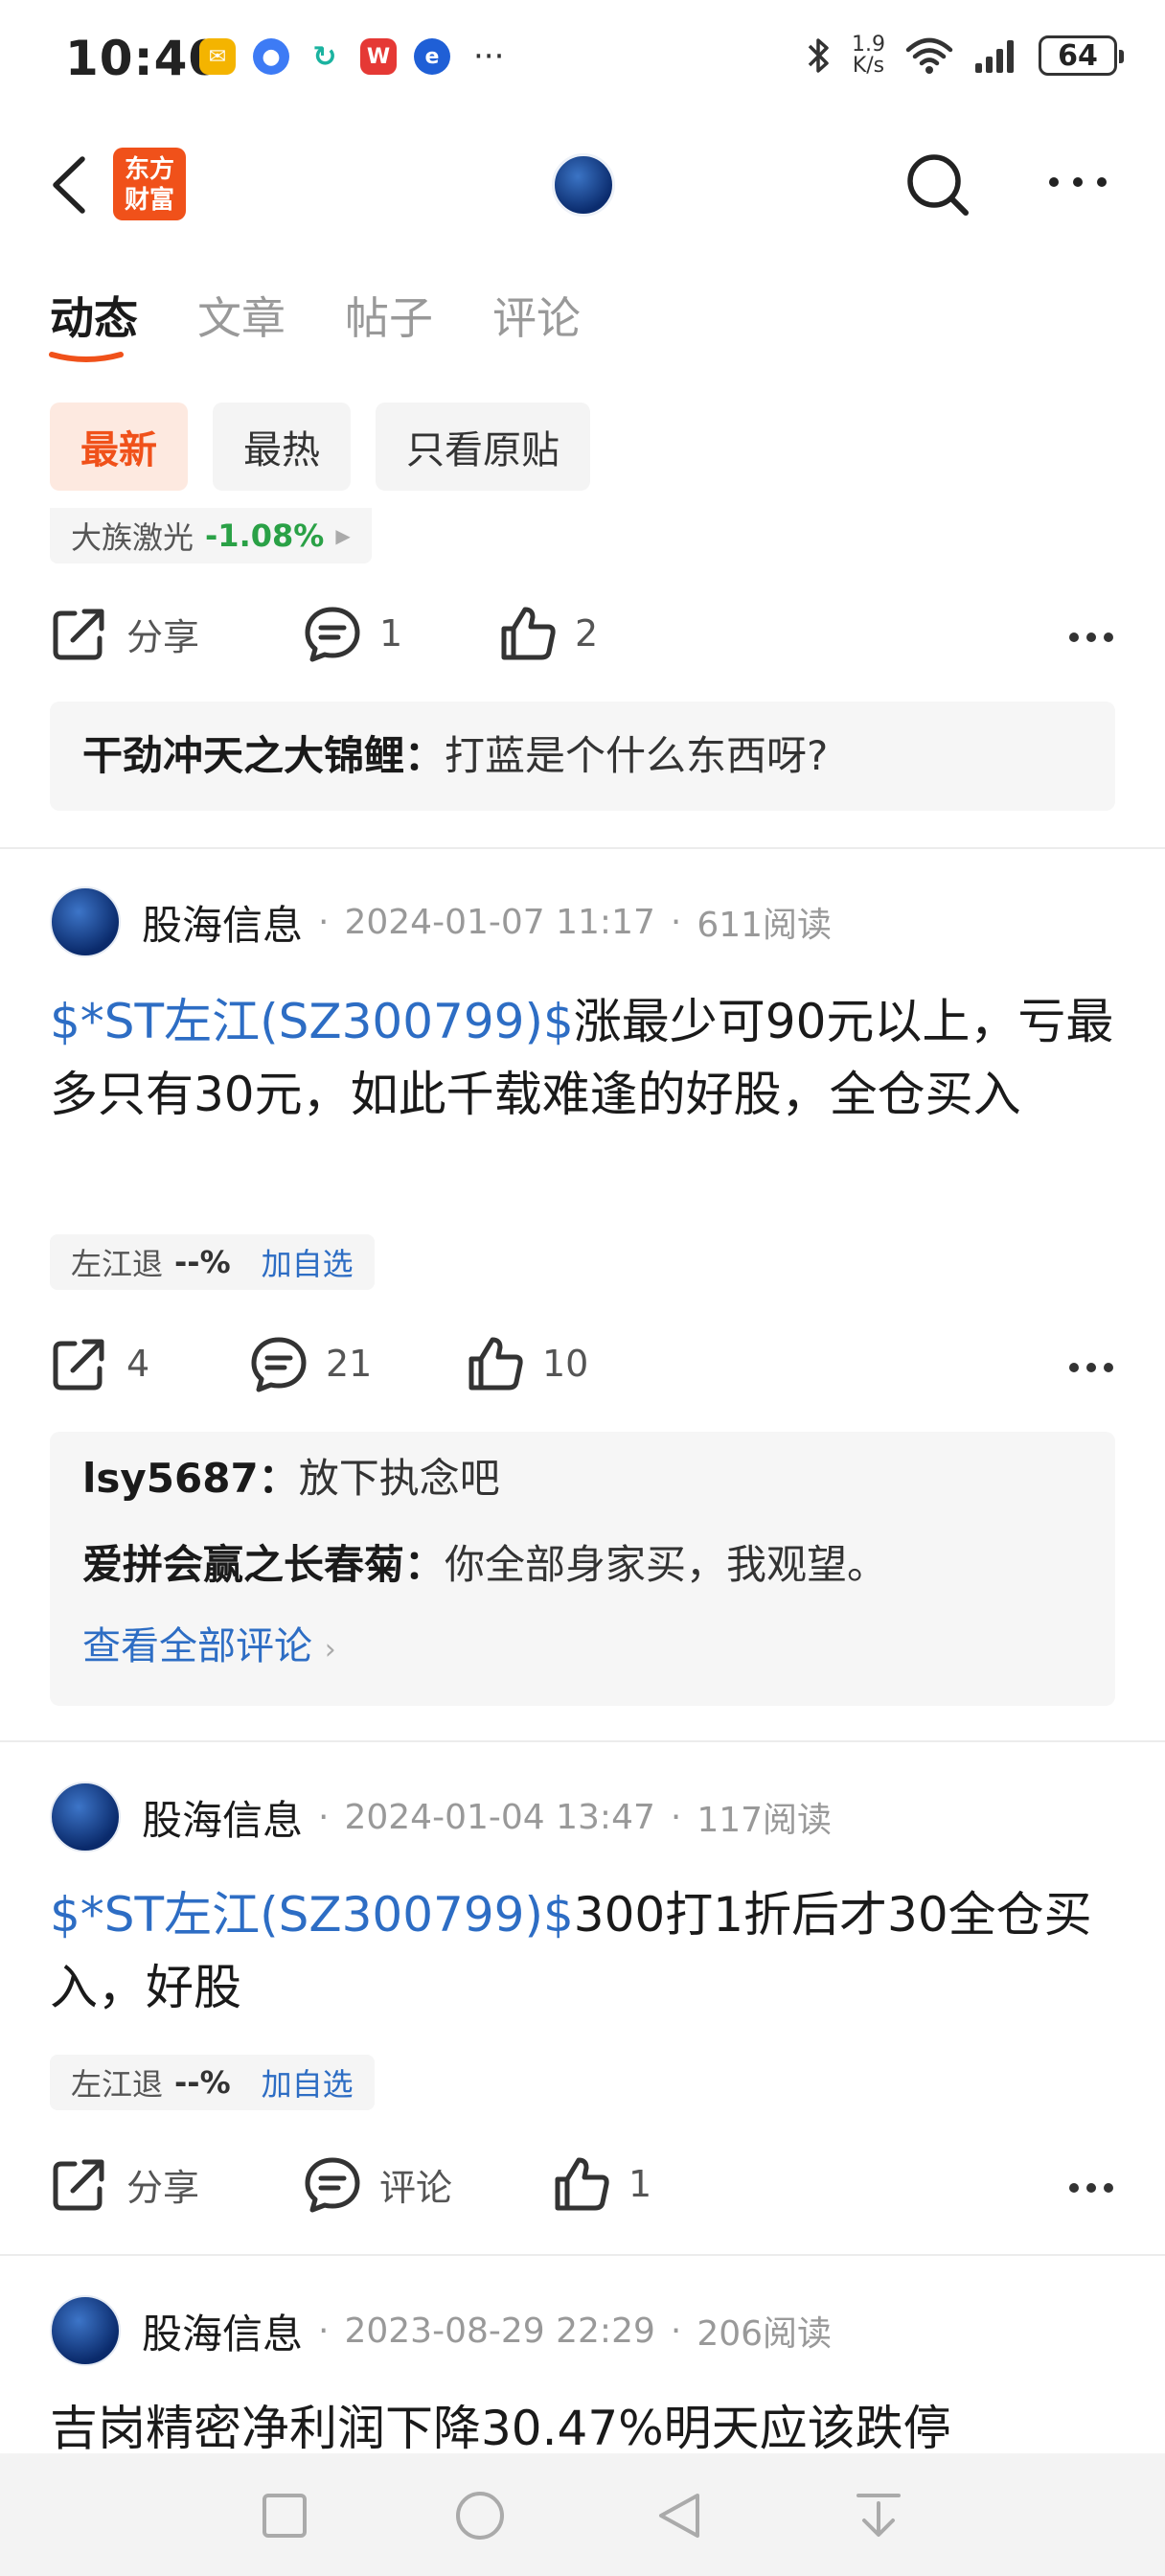  I want to click on logo-text-bottom: 财富, so click(149, 200).